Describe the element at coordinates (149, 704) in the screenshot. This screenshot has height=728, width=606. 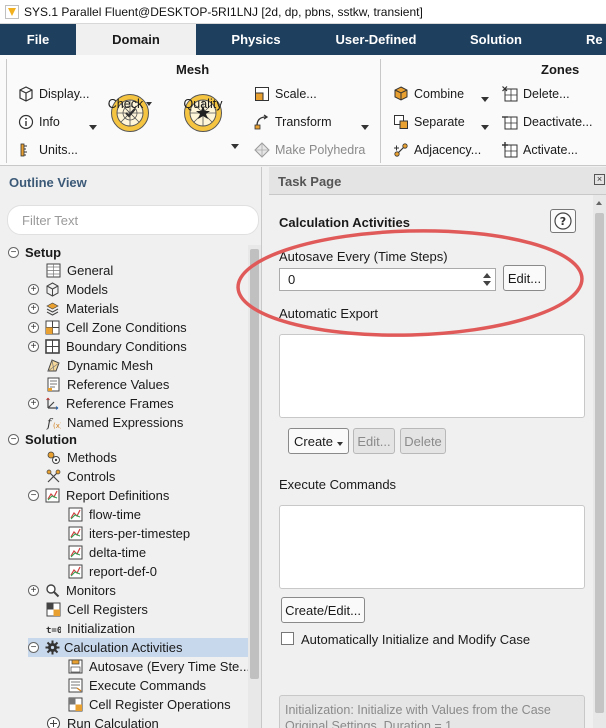
I see `tree-item-cell-register-operations: Cell Register Operations` at that location.